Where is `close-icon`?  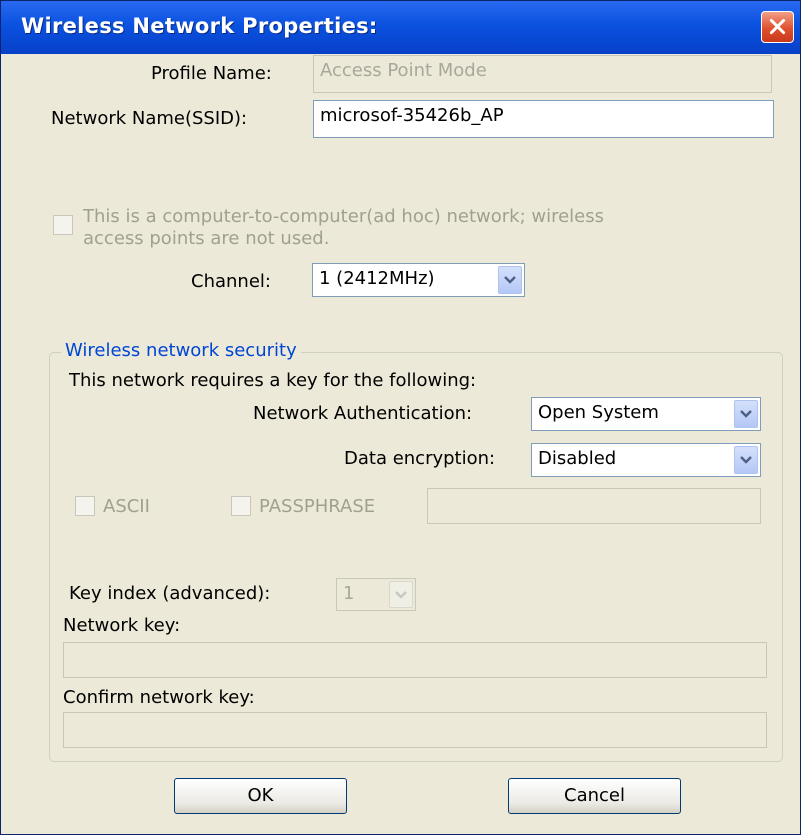
close-icon is located at coordinates (777, 26).